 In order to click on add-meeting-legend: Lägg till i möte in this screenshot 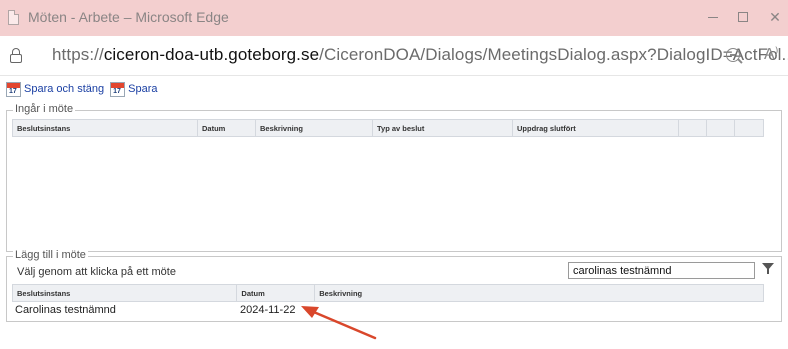, I will do `click(50, 255)`.